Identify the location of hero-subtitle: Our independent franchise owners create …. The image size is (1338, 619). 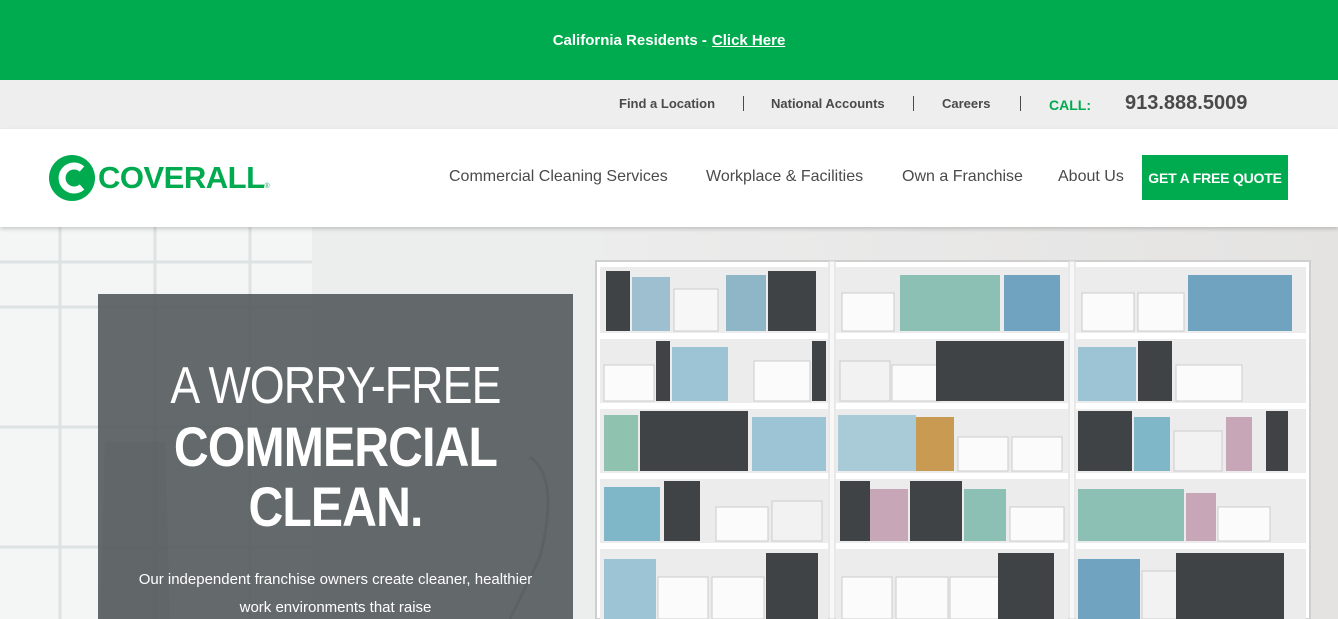
(335, 593).